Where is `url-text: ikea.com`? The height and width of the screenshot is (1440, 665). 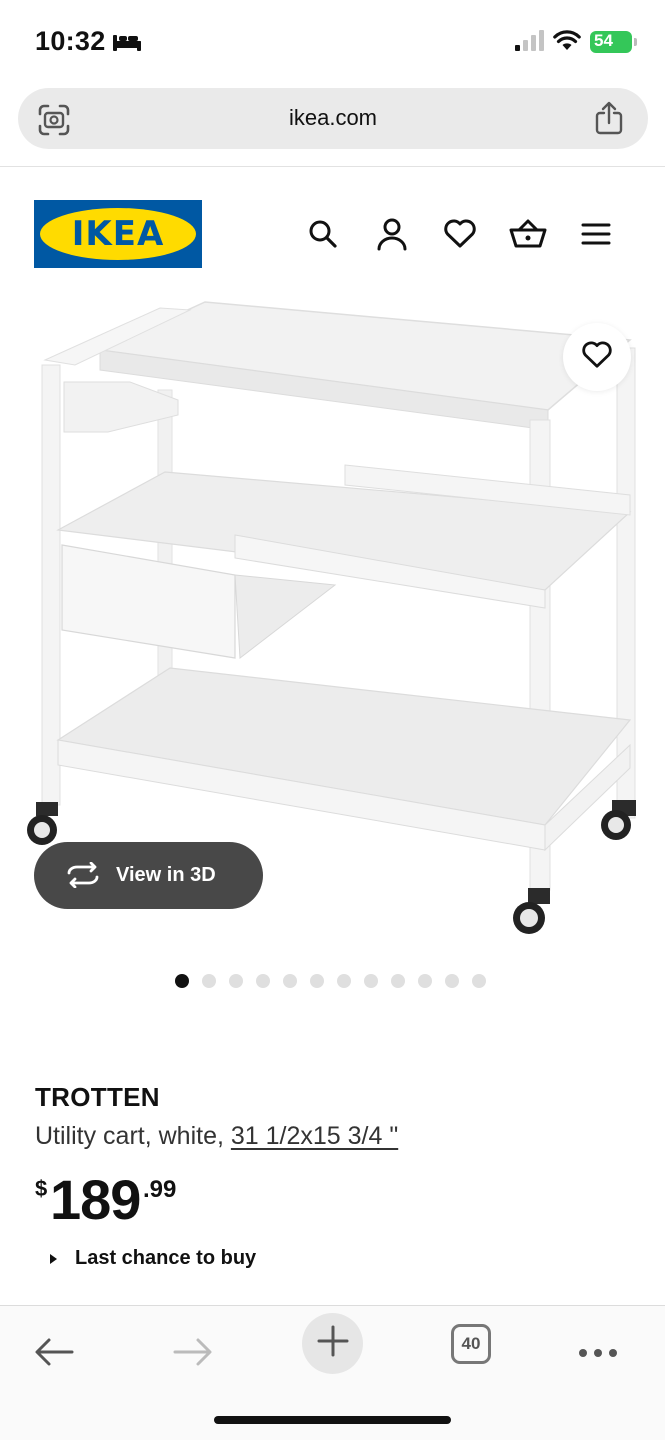
url-text: ikea.com is located at coordinates (333, 118).